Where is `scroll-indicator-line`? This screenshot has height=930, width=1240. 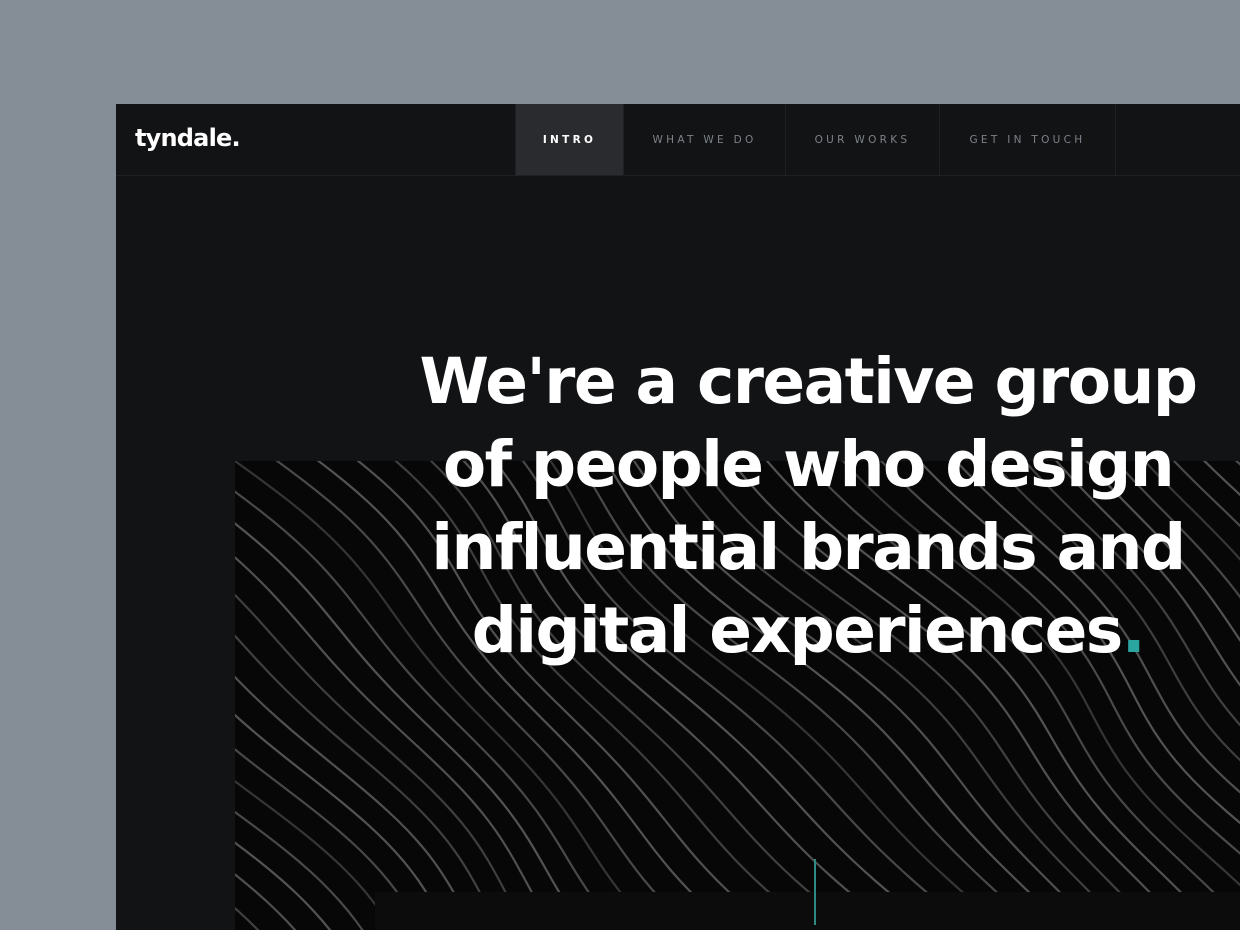 scroll-indicator-line is located at coordinates (815, 892).